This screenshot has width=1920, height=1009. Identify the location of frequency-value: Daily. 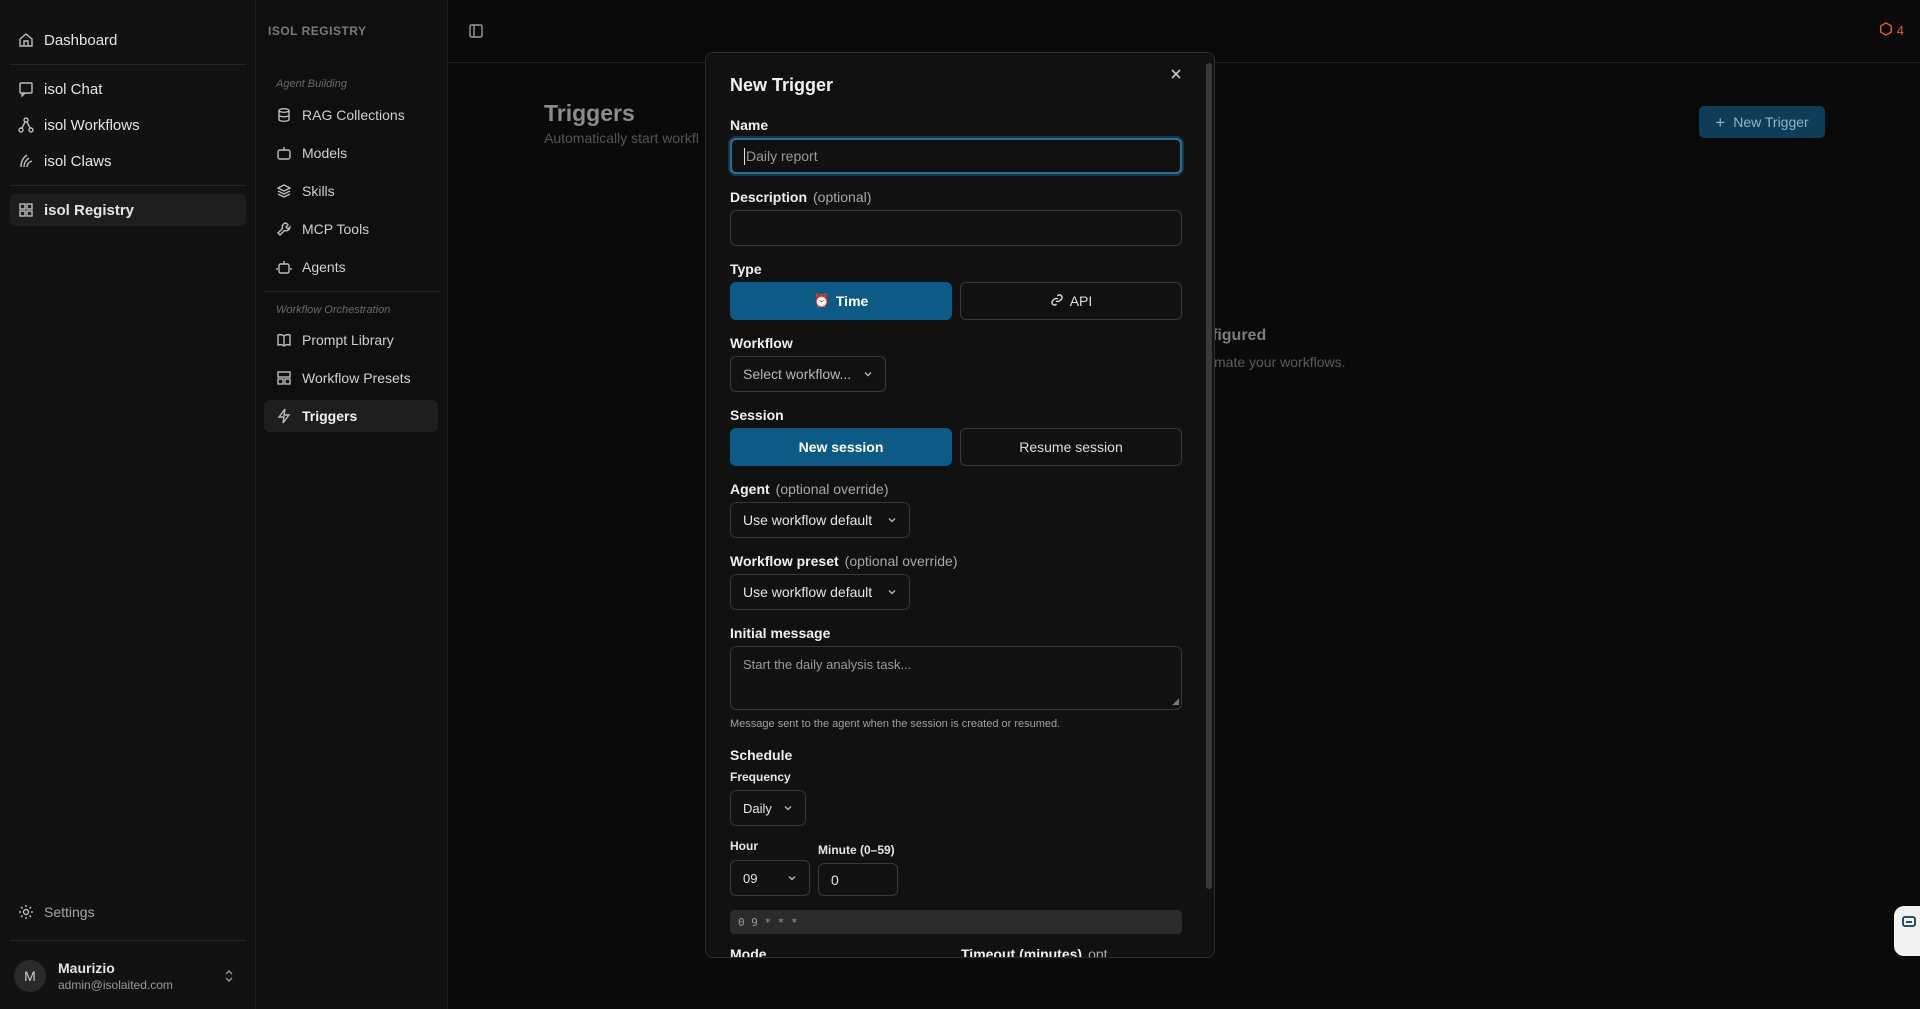
(757, 808).